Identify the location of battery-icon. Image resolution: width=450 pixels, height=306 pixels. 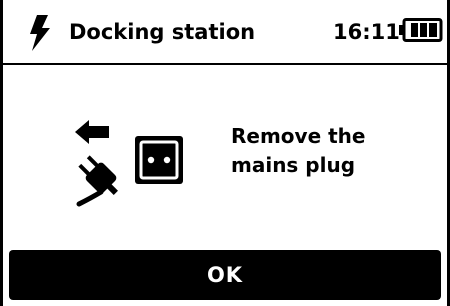
(421, 30).